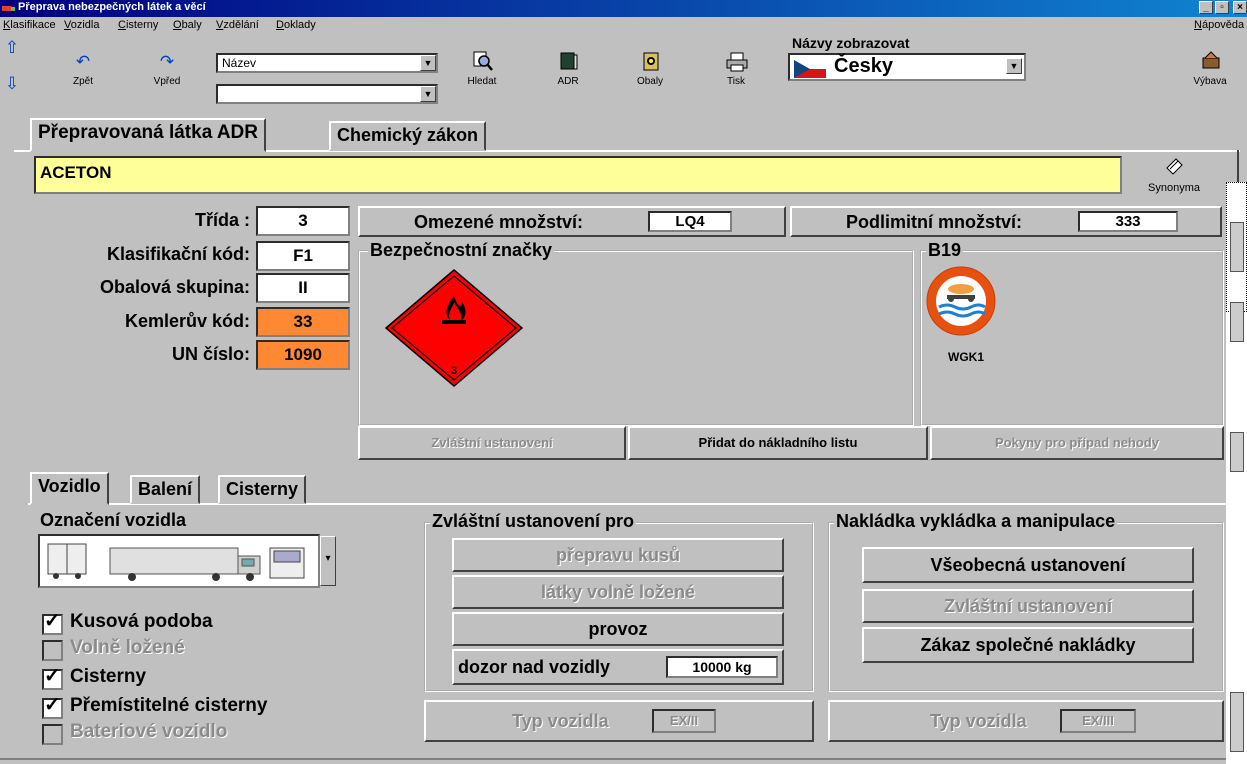 The width and height of the screenshot is (1247, 764). I want to click on forward-button: ↷ Vpřed, so click(167, 69).